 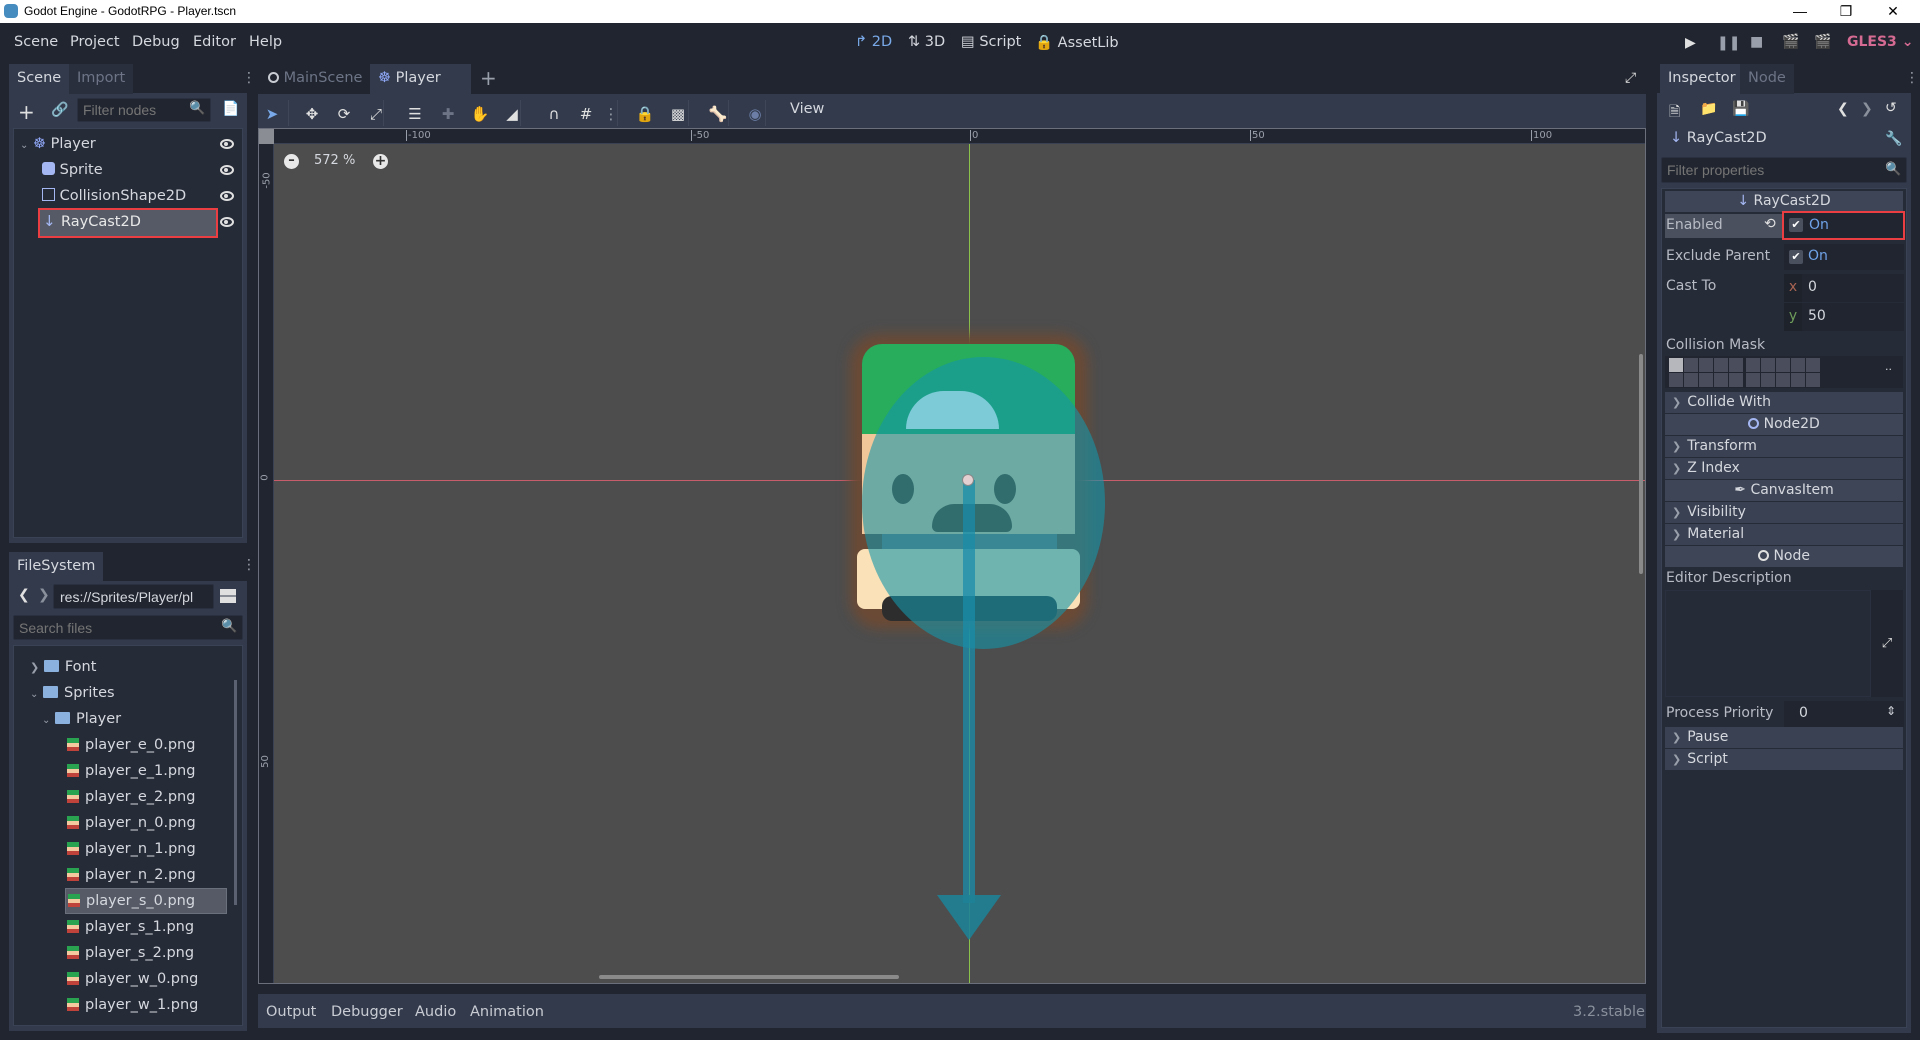 What do you see at coordinates (968, 480) in the screenshot?
I see `pivot-icon` at bounding box center [968, 480].